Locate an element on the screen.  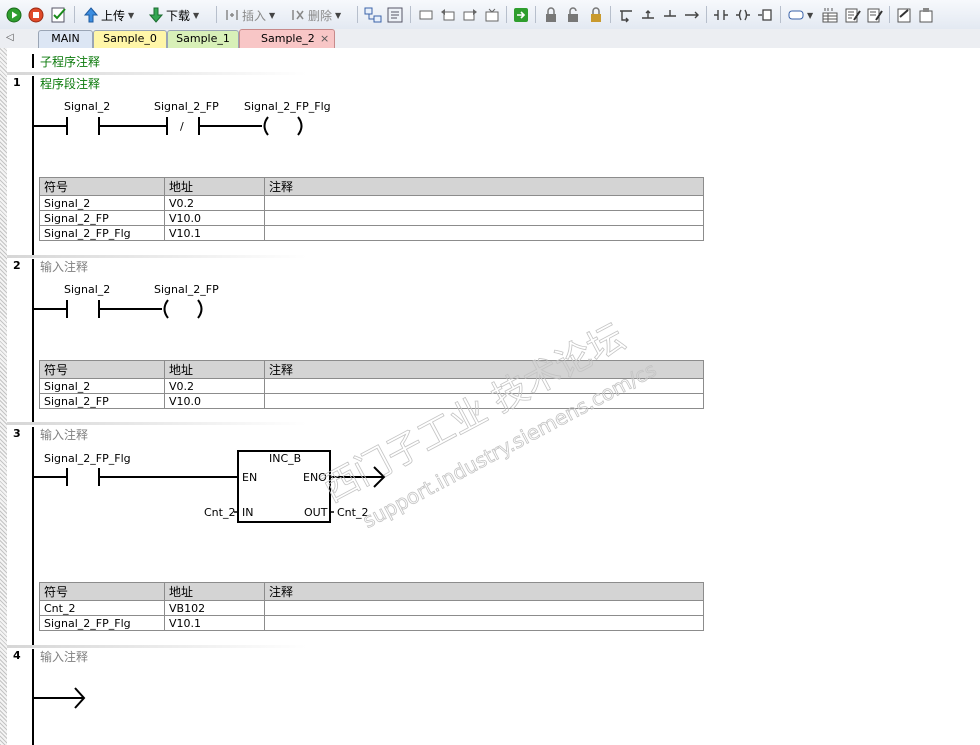
bookmark-button is located at coordinates (426, 15).